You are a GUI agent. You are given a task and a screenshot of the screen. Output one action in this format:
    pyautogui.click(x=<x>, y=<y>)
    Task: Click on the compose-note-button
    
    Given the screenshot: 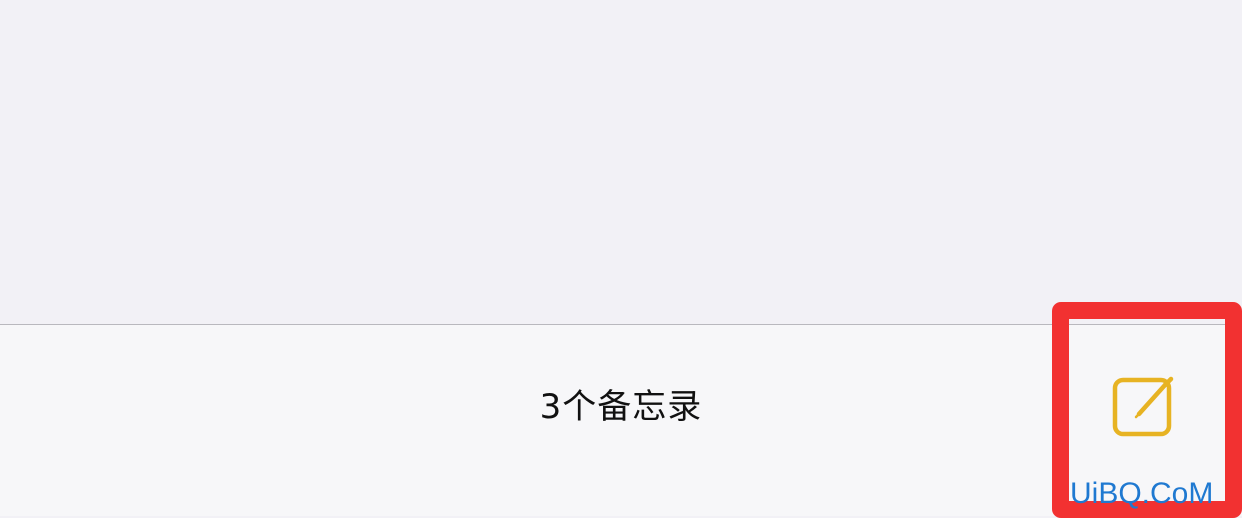 What is the action you would take?
    pyautogui.click(x=1143, y=404)
    